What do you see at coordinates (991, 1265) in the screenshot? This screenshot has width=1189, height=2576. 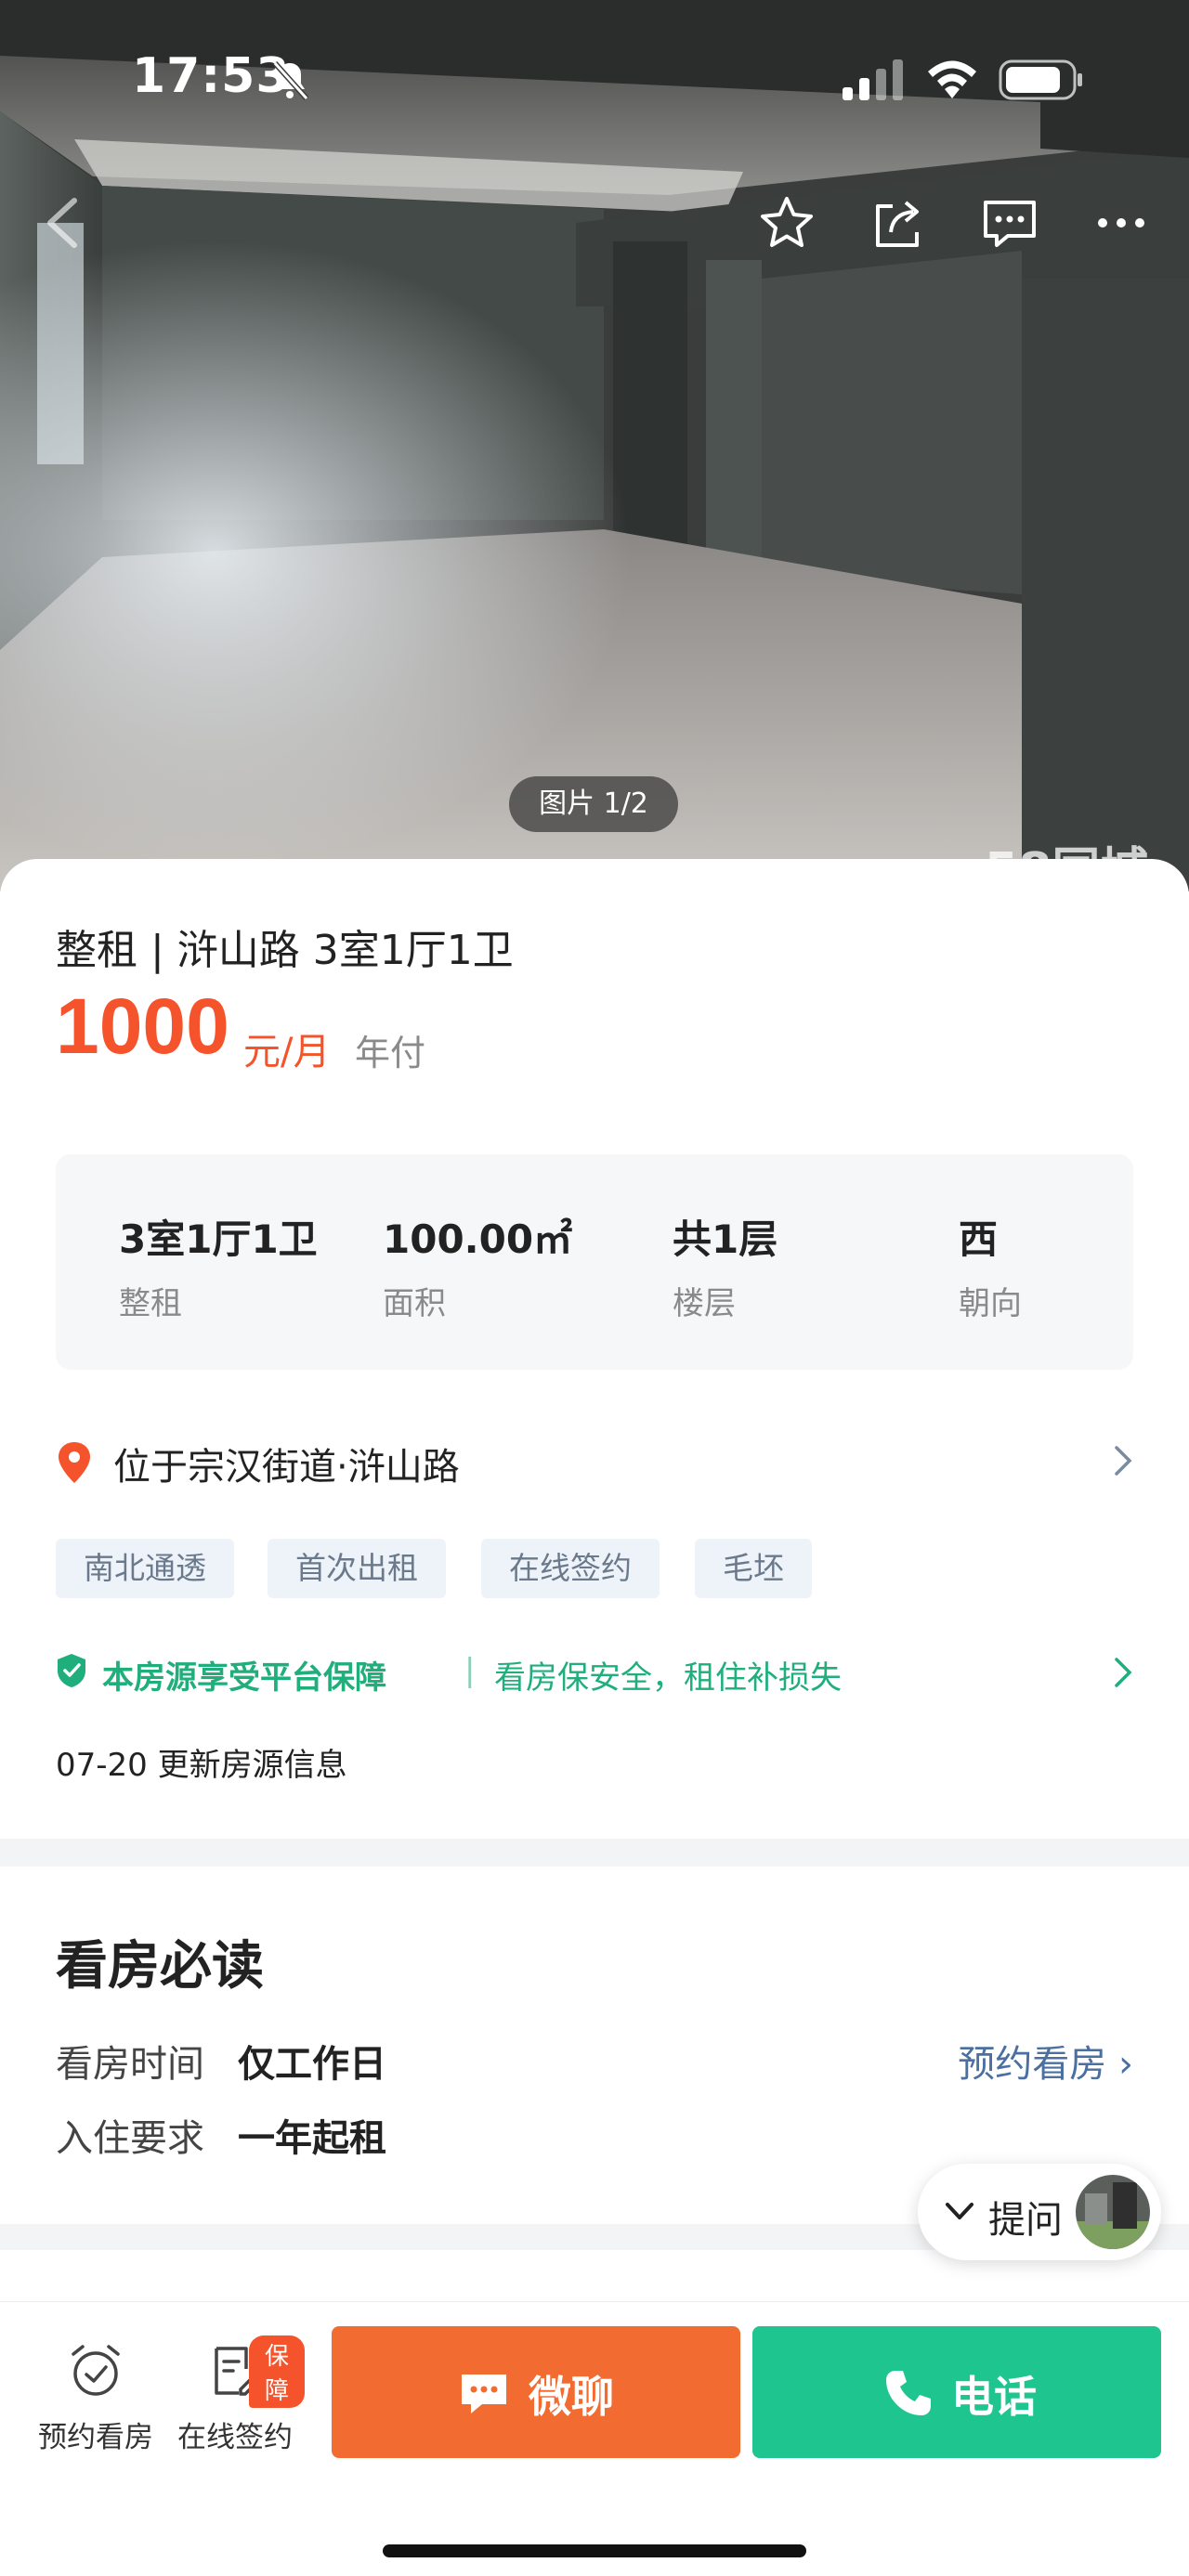 I see `spec-orientation: 西 朝向` at bounding box center [991, 1265].